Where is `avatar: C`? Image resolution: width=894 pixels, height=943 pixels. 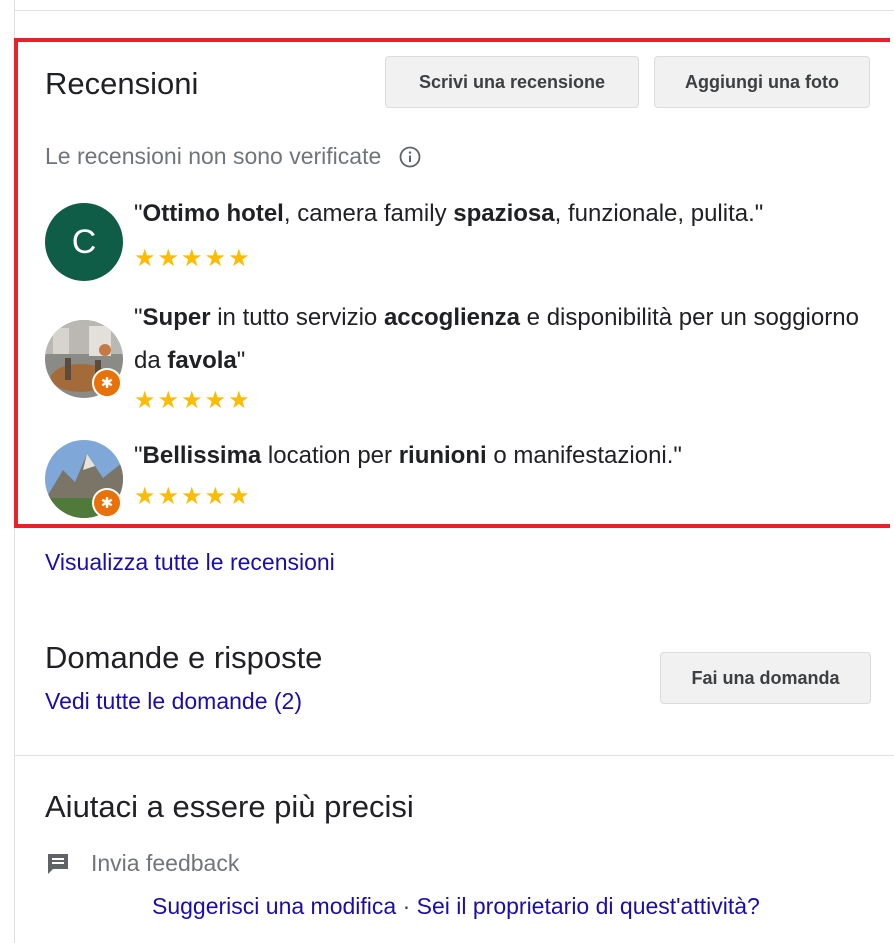
avatar: C is located at coordinates (84, 242).